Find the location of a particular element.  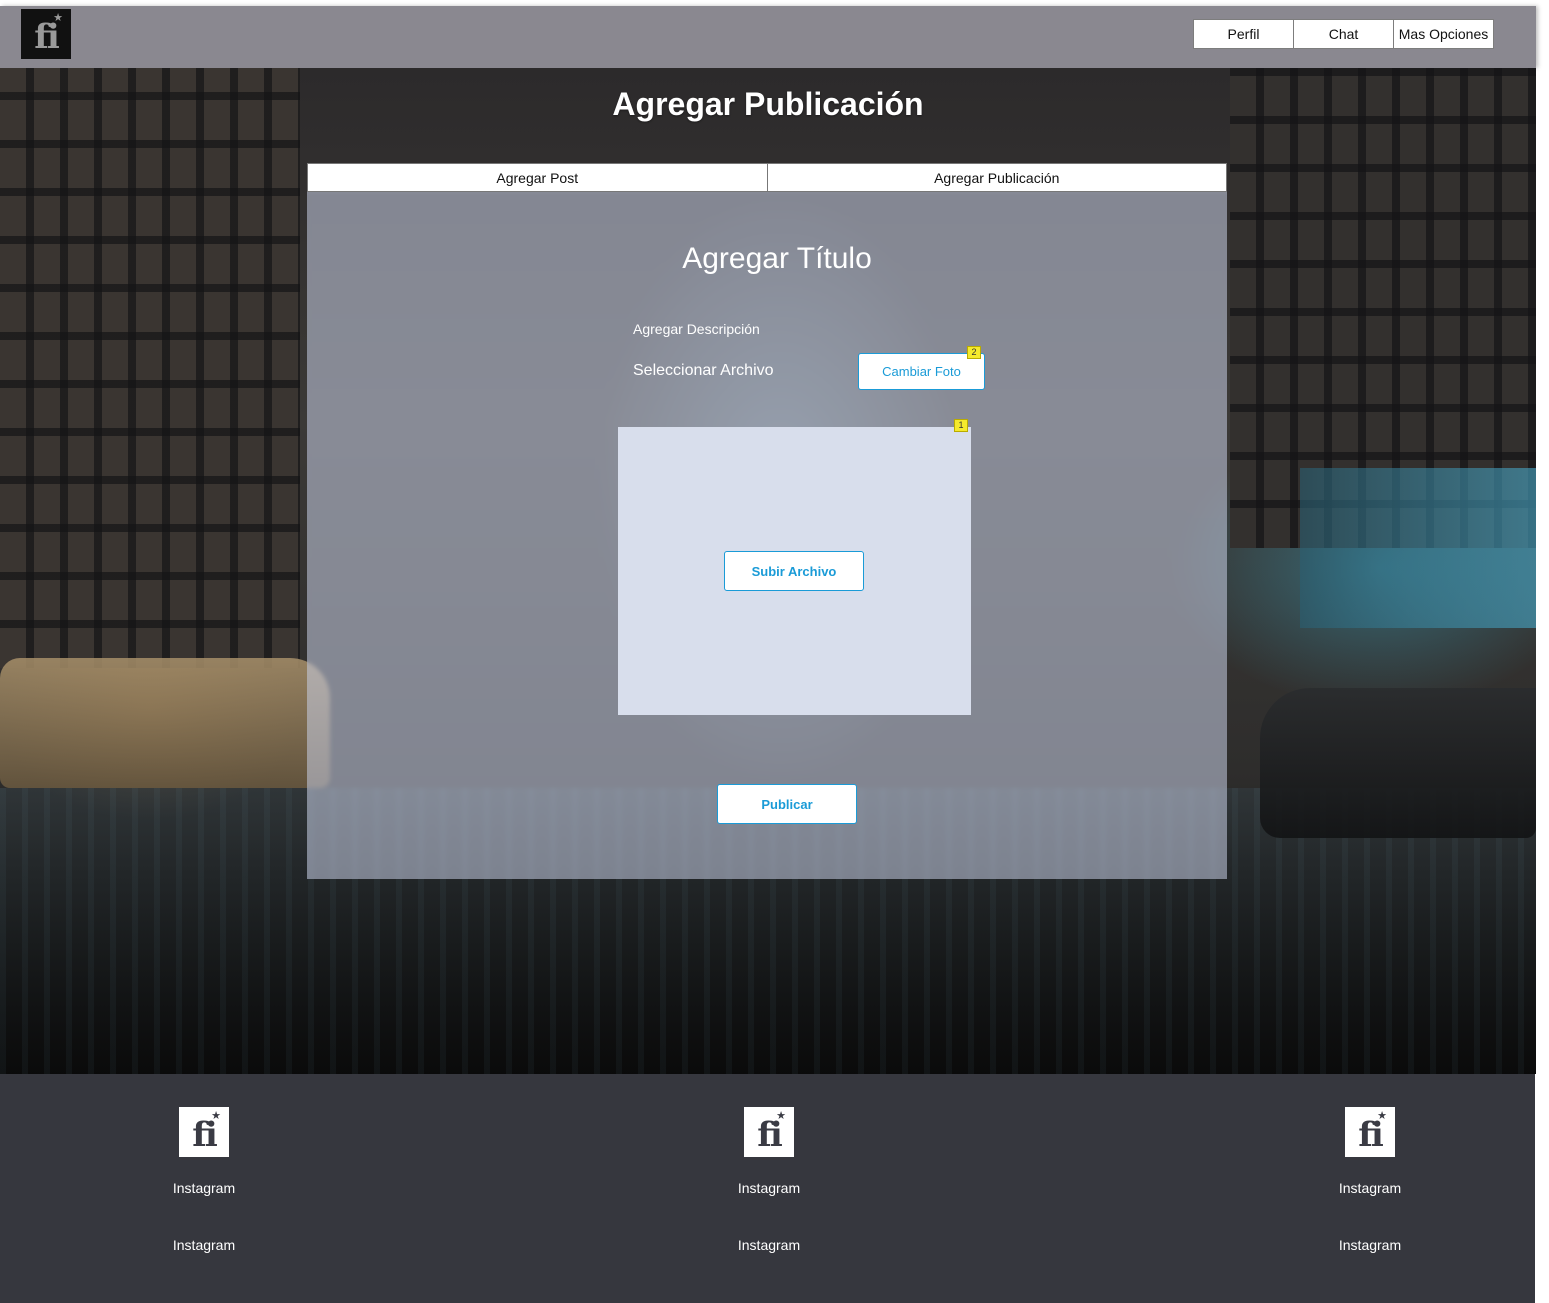

upload-drop-area: 1 Subir Archivo is located at coordinates (794, 567).